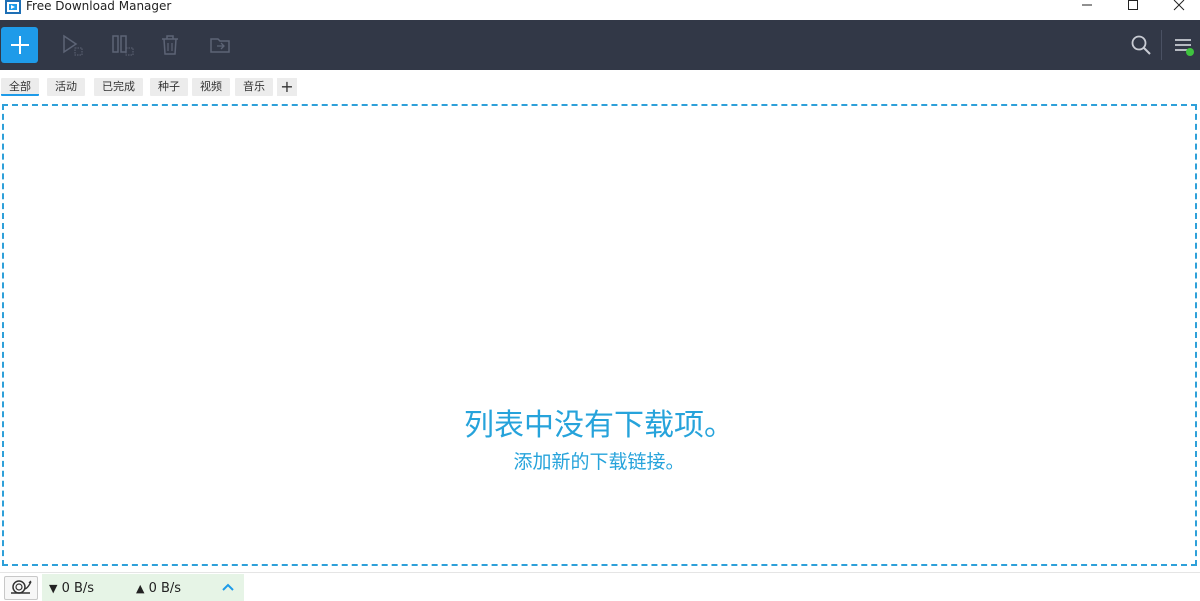  I want to click on toolbar-separator, so click(1161, 45).